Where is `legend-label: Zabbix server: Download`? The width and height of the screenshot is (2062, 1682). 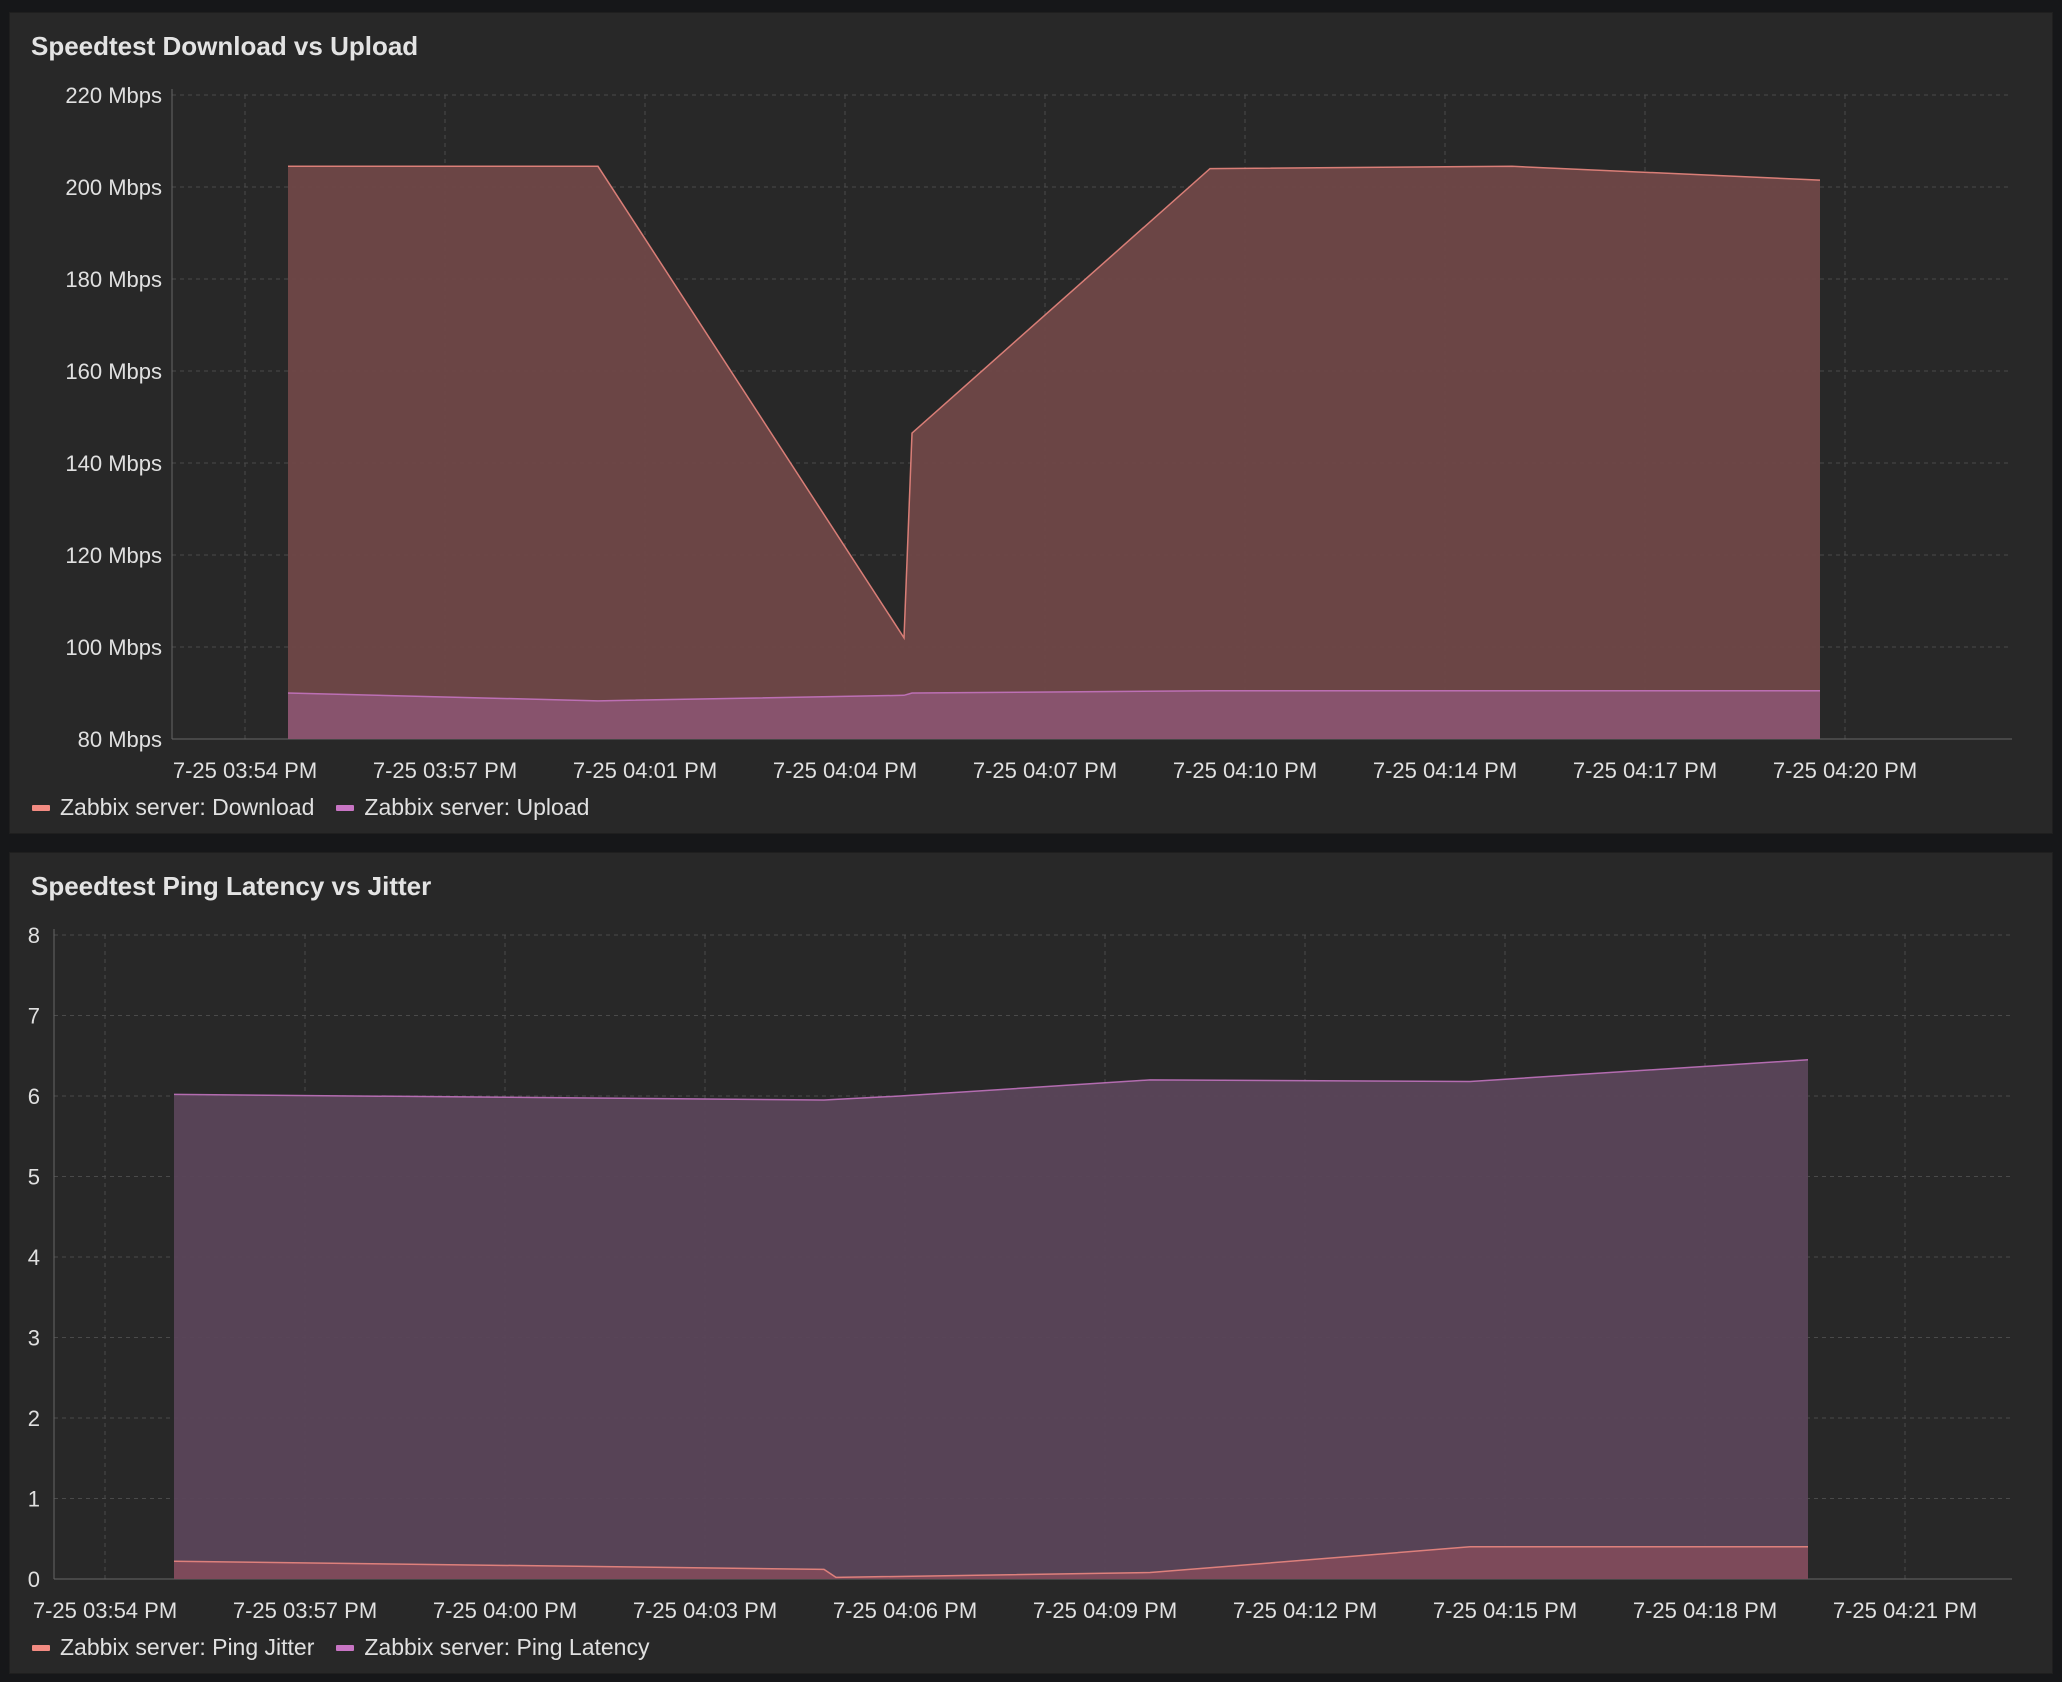
legend-label: Zabbix server: Download is located at coordinates (187, 807).